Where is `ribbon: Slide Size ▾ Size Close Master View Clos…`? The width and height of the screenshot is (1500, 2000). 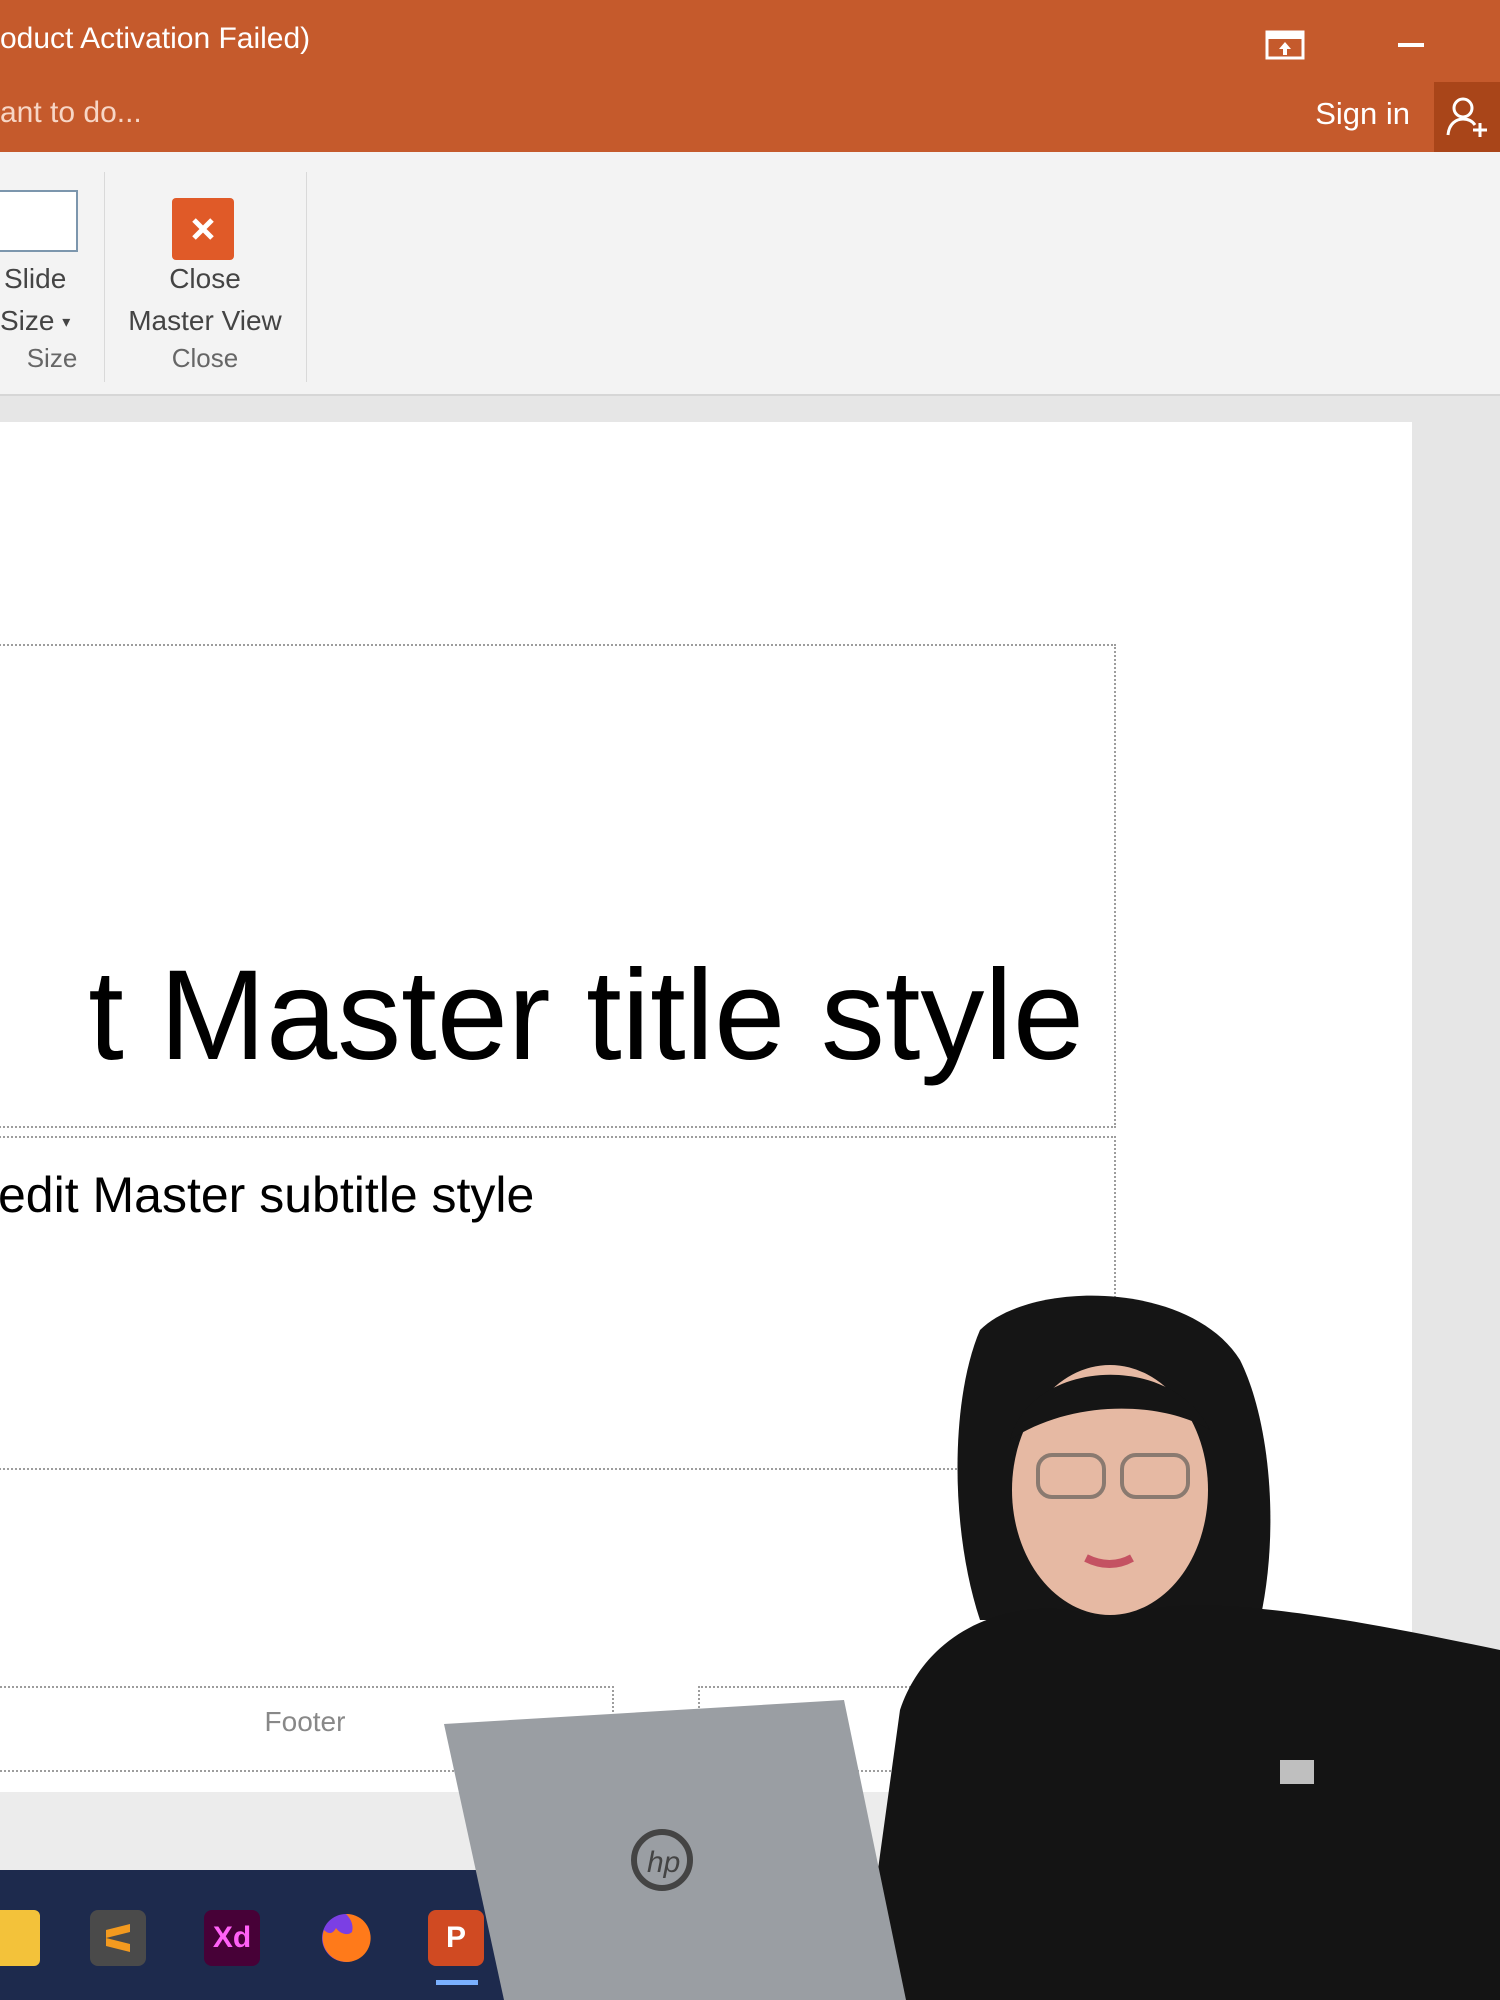 ribbon: Slide Size ▾ Size Close Master View Clos… is located at coordinates (750, 274).